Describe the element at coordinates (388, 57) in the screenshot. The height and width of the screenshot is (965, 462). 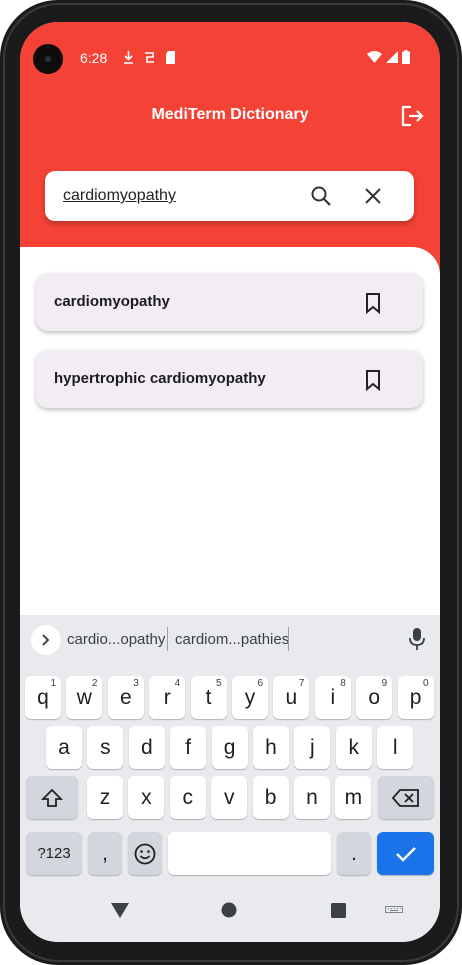
I see `status-system-icons` at that location.